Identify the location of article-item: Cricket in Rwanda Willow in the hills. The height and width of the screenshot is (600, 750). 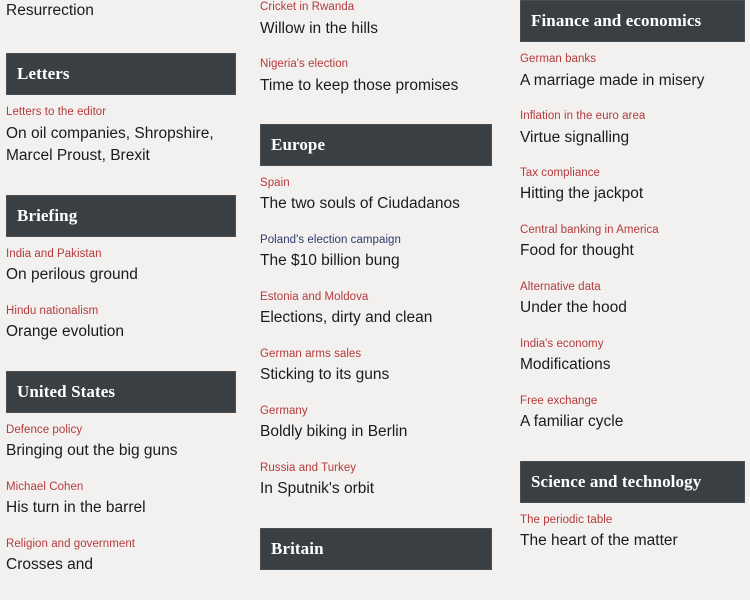
(376, 20).